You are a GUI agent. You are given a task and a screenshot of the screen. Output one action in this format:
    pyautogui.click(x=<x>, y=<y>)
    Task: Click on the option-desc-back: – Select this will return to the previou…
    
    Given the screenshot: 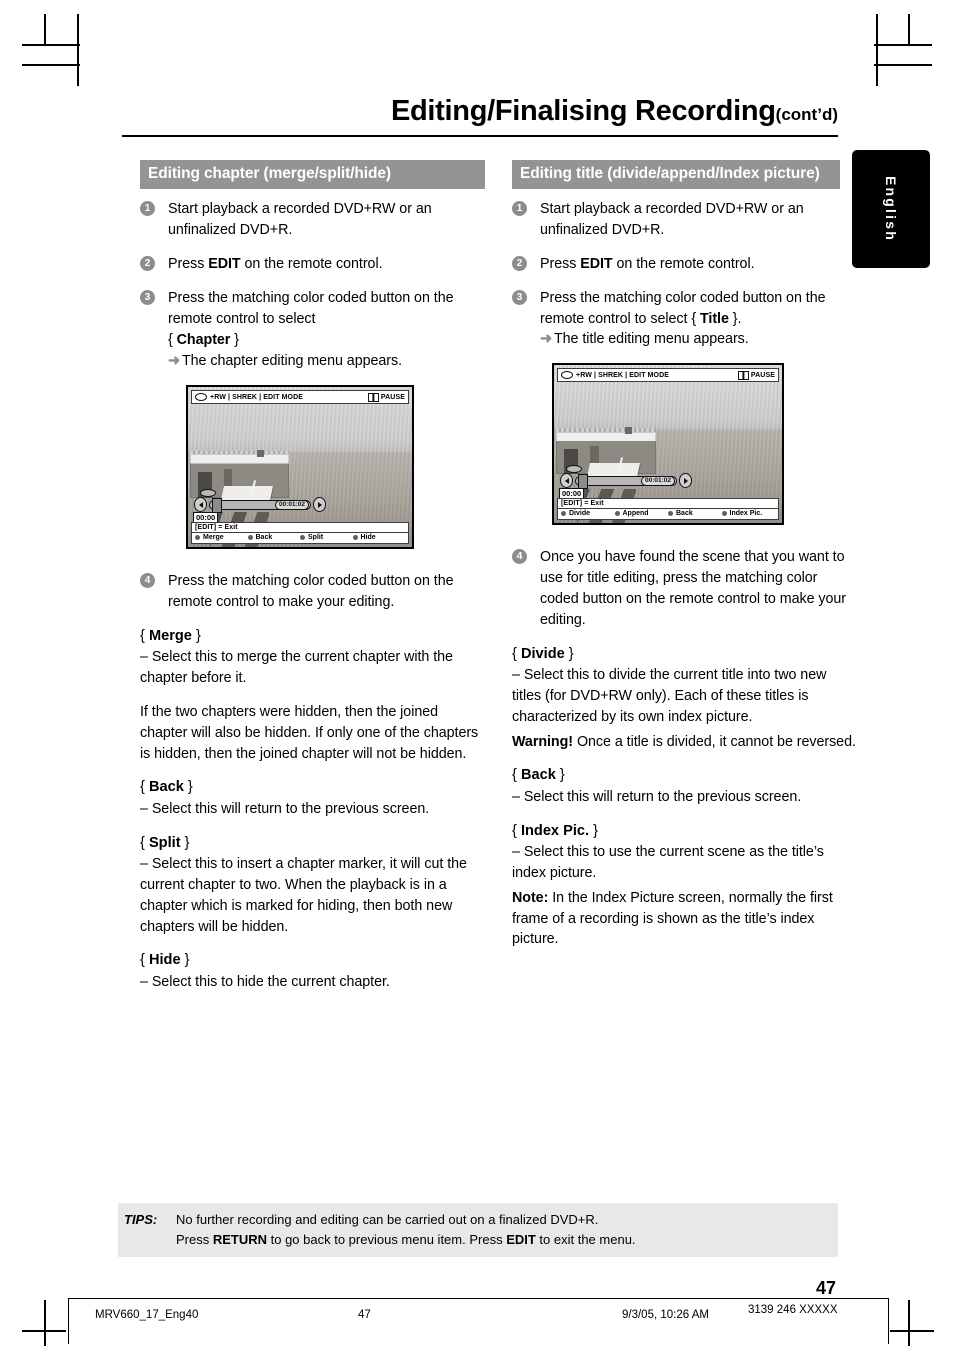 What is the action you would take?
    pyautogui.click(x=285, y=808)
    